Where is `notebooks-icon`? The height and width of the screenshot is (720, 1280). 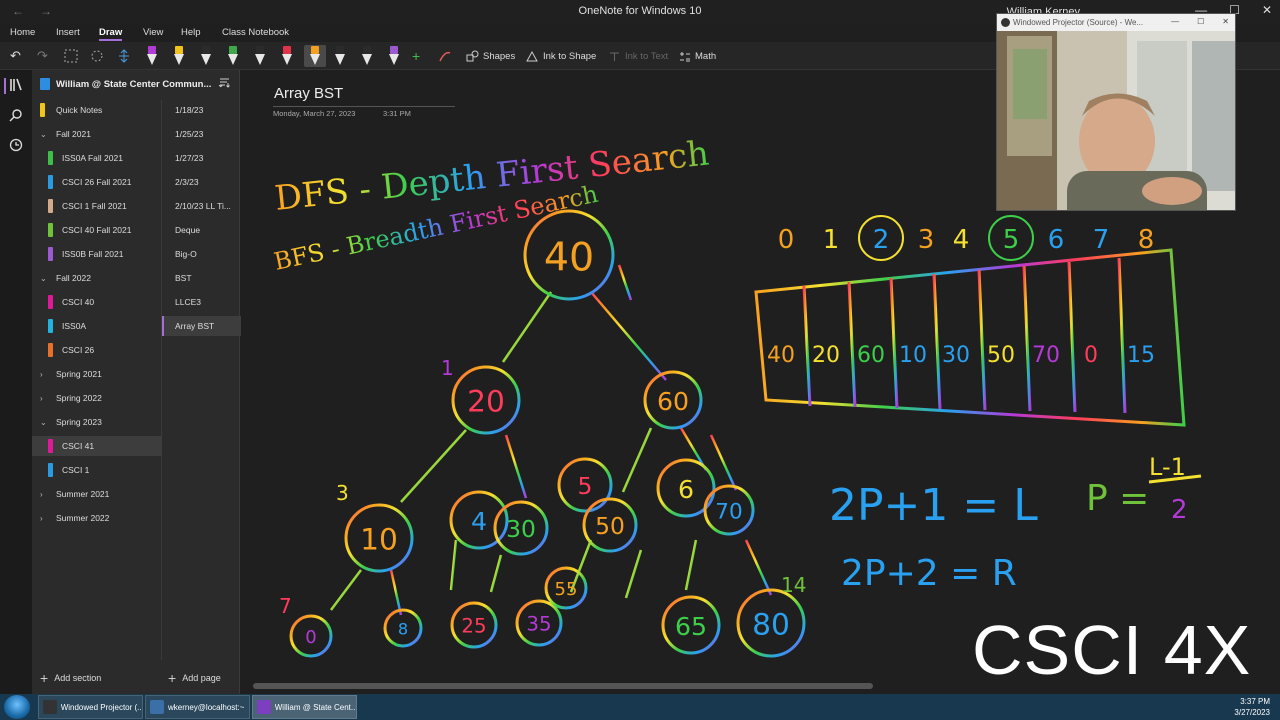
notebooks-icon is located at coordinates (13, 86).